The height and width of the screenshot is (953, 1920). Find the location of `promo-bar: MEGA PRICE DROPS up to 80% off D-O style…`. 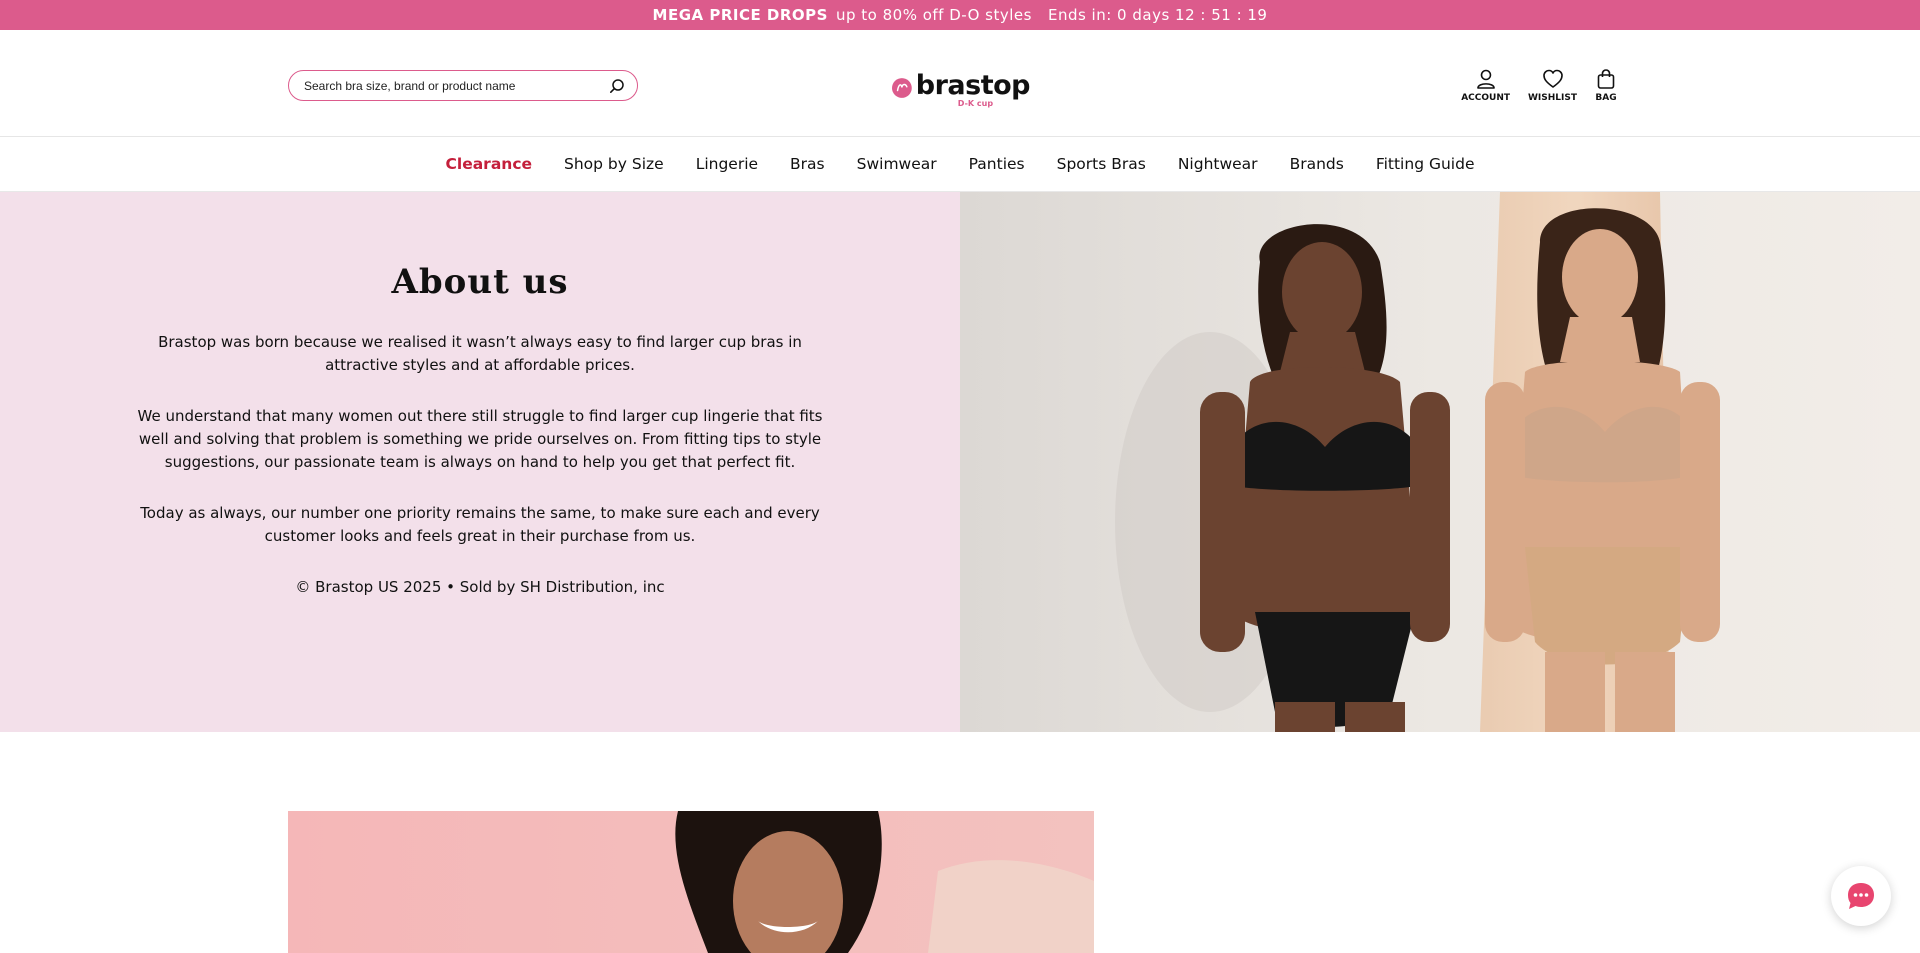

promo-bar: MEGA PRICE DROPS up to 80% off D-O style… is located at coordinates (960, 15).